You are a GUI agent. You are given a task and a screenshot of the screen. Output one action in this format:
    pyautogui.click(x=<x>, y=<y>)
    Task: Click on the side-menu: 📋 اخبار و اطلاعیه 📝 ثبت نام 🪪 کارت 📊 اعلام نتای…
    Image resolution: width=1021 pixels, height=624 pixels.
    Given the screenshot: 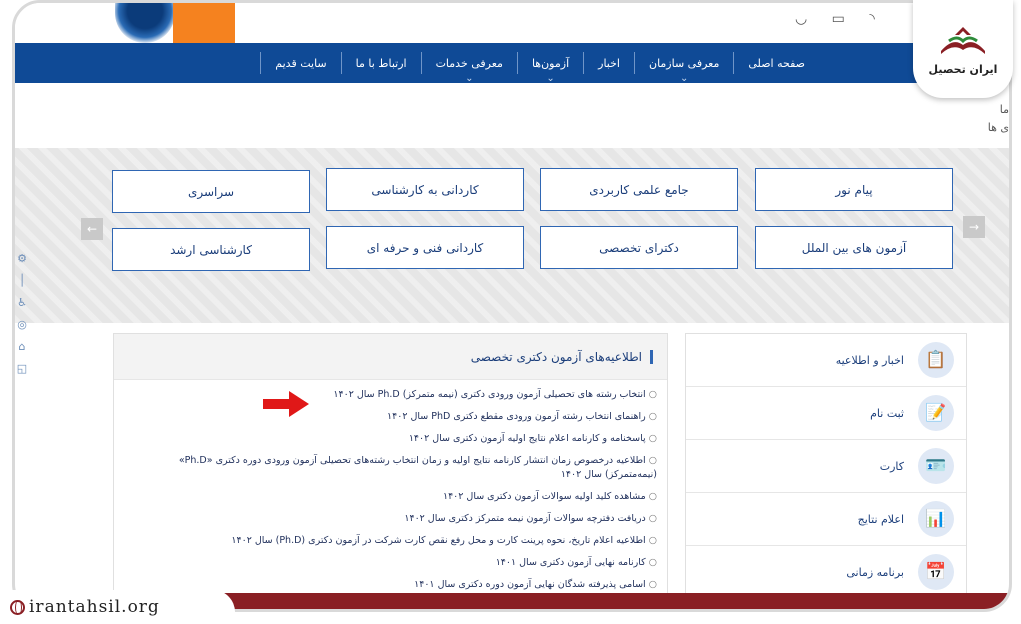 What is the action you would take?
    pyautogui.click(x=826, y=471)
    